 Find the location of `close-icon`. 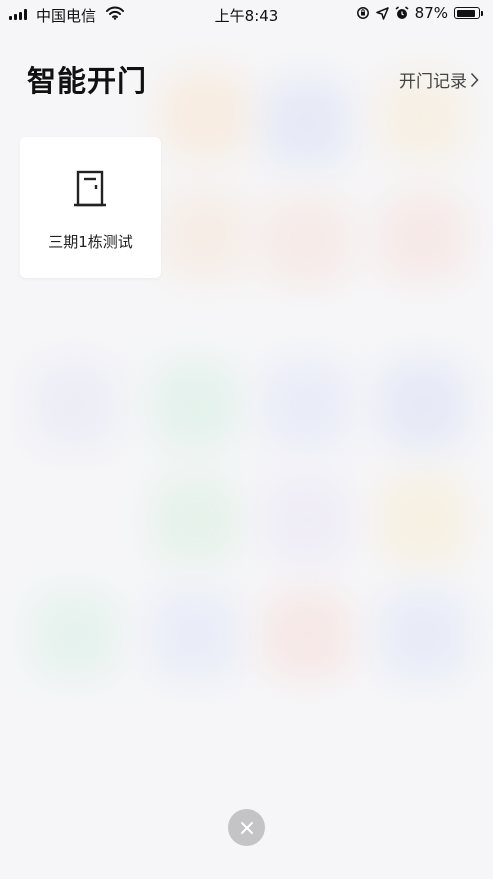

close-icon is located at coordinates (246, 827).